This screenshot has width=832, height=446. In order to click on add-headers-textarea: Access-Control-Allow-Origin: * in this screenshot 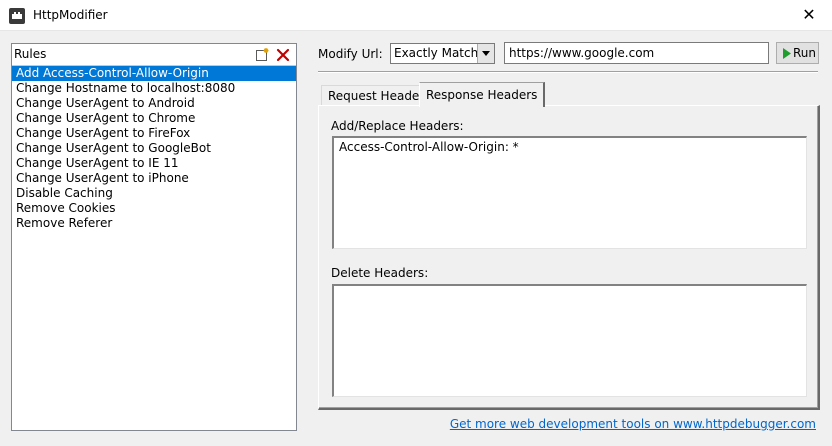, I will do `click(569, 192)`.